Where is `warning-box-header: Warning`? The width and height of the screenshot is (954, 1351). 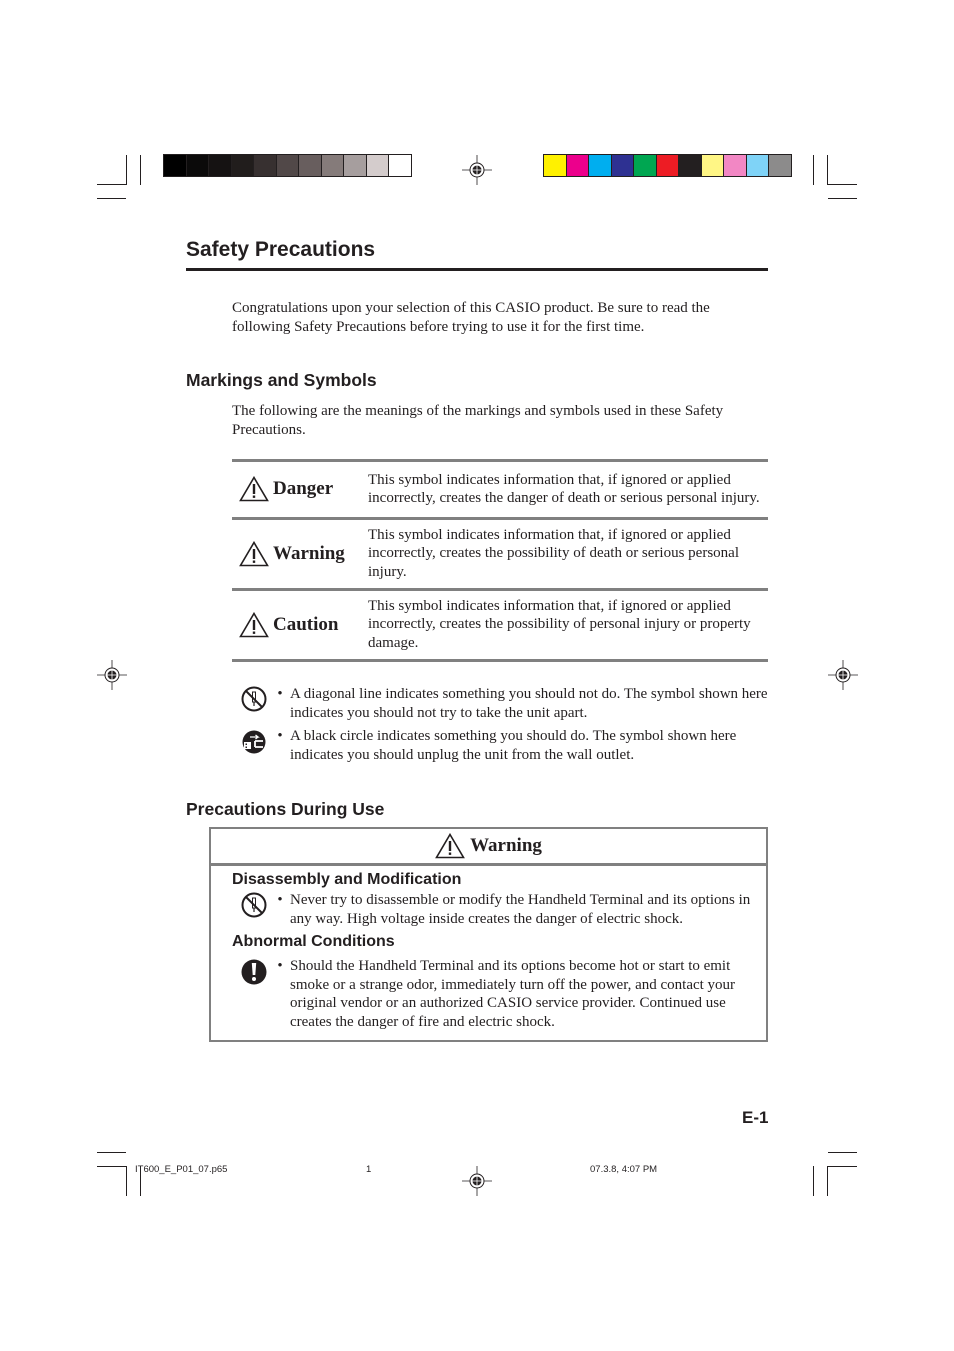
warning-box-header: Warning is located at coordinates (488, 847).